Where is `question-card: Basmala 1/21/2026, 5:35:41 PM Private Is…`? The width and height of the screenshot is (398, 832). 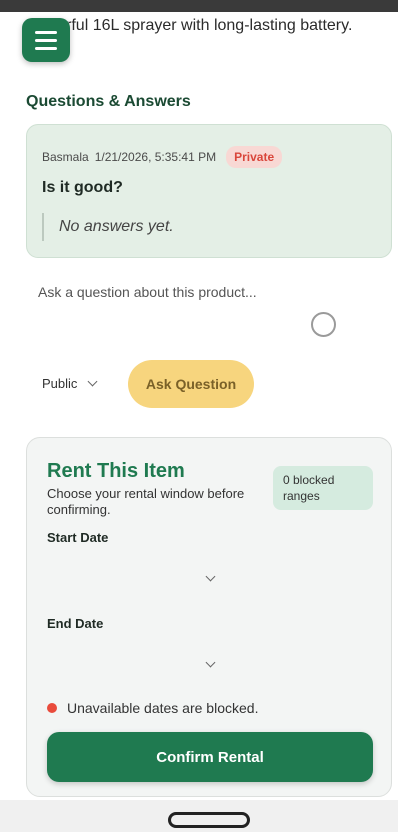
question-card: Basmala 1/21/2026, 5:35:41 PM Private Is… is located at coordinates (209, 191).